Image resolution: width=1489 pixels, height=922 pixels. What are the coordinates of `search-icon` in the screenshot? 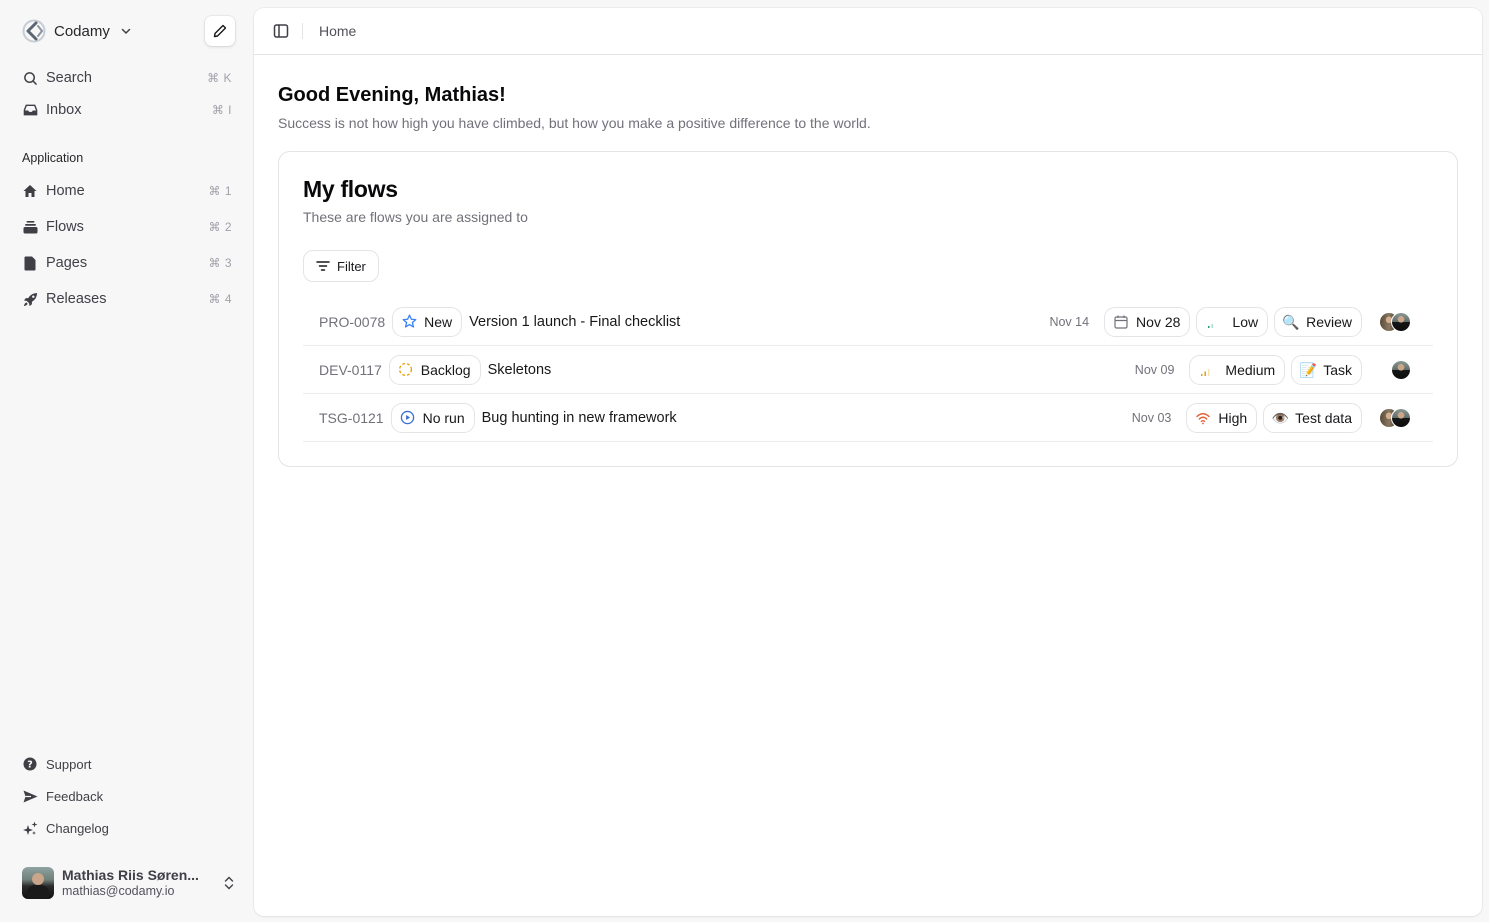 It's located at (30, 78).